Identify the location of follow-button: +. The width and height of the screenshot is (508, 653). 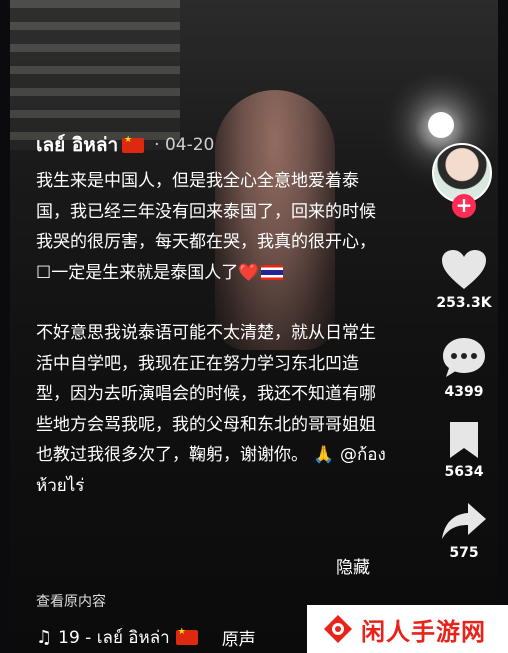
(464, 206).